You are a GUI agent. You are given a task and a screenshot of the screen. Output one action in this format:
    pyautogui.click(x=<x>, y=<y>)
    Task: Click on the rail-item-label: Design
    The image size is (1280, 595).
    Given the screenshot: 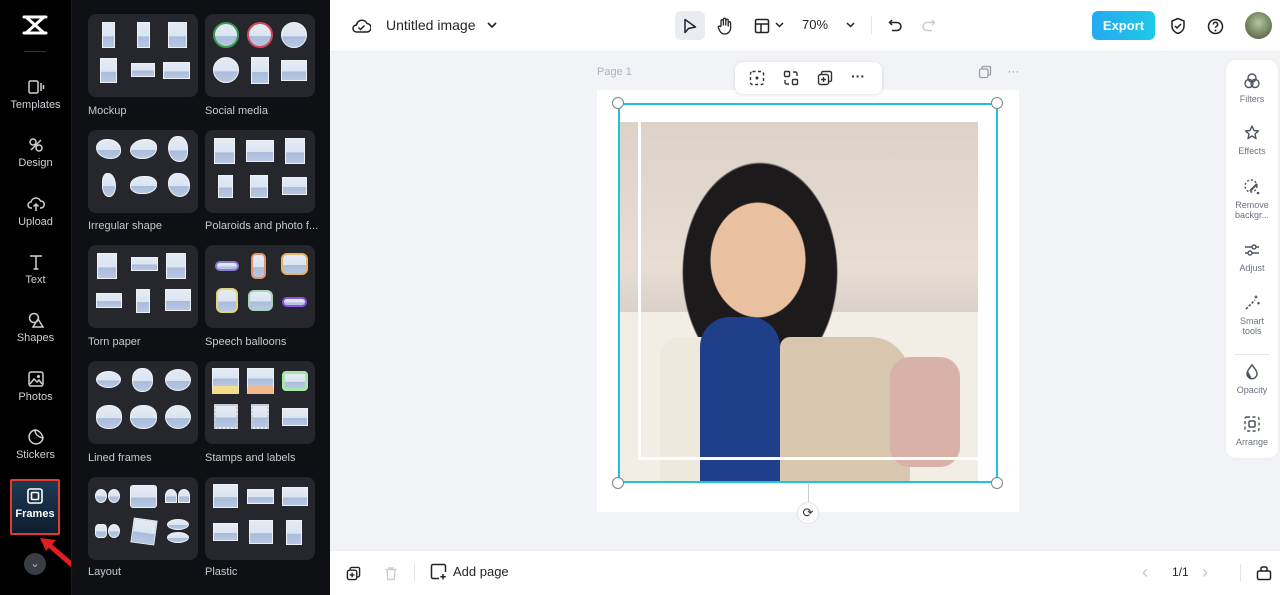 What is the action you would take?
    pyautogui.click(x=35, y=163)
    